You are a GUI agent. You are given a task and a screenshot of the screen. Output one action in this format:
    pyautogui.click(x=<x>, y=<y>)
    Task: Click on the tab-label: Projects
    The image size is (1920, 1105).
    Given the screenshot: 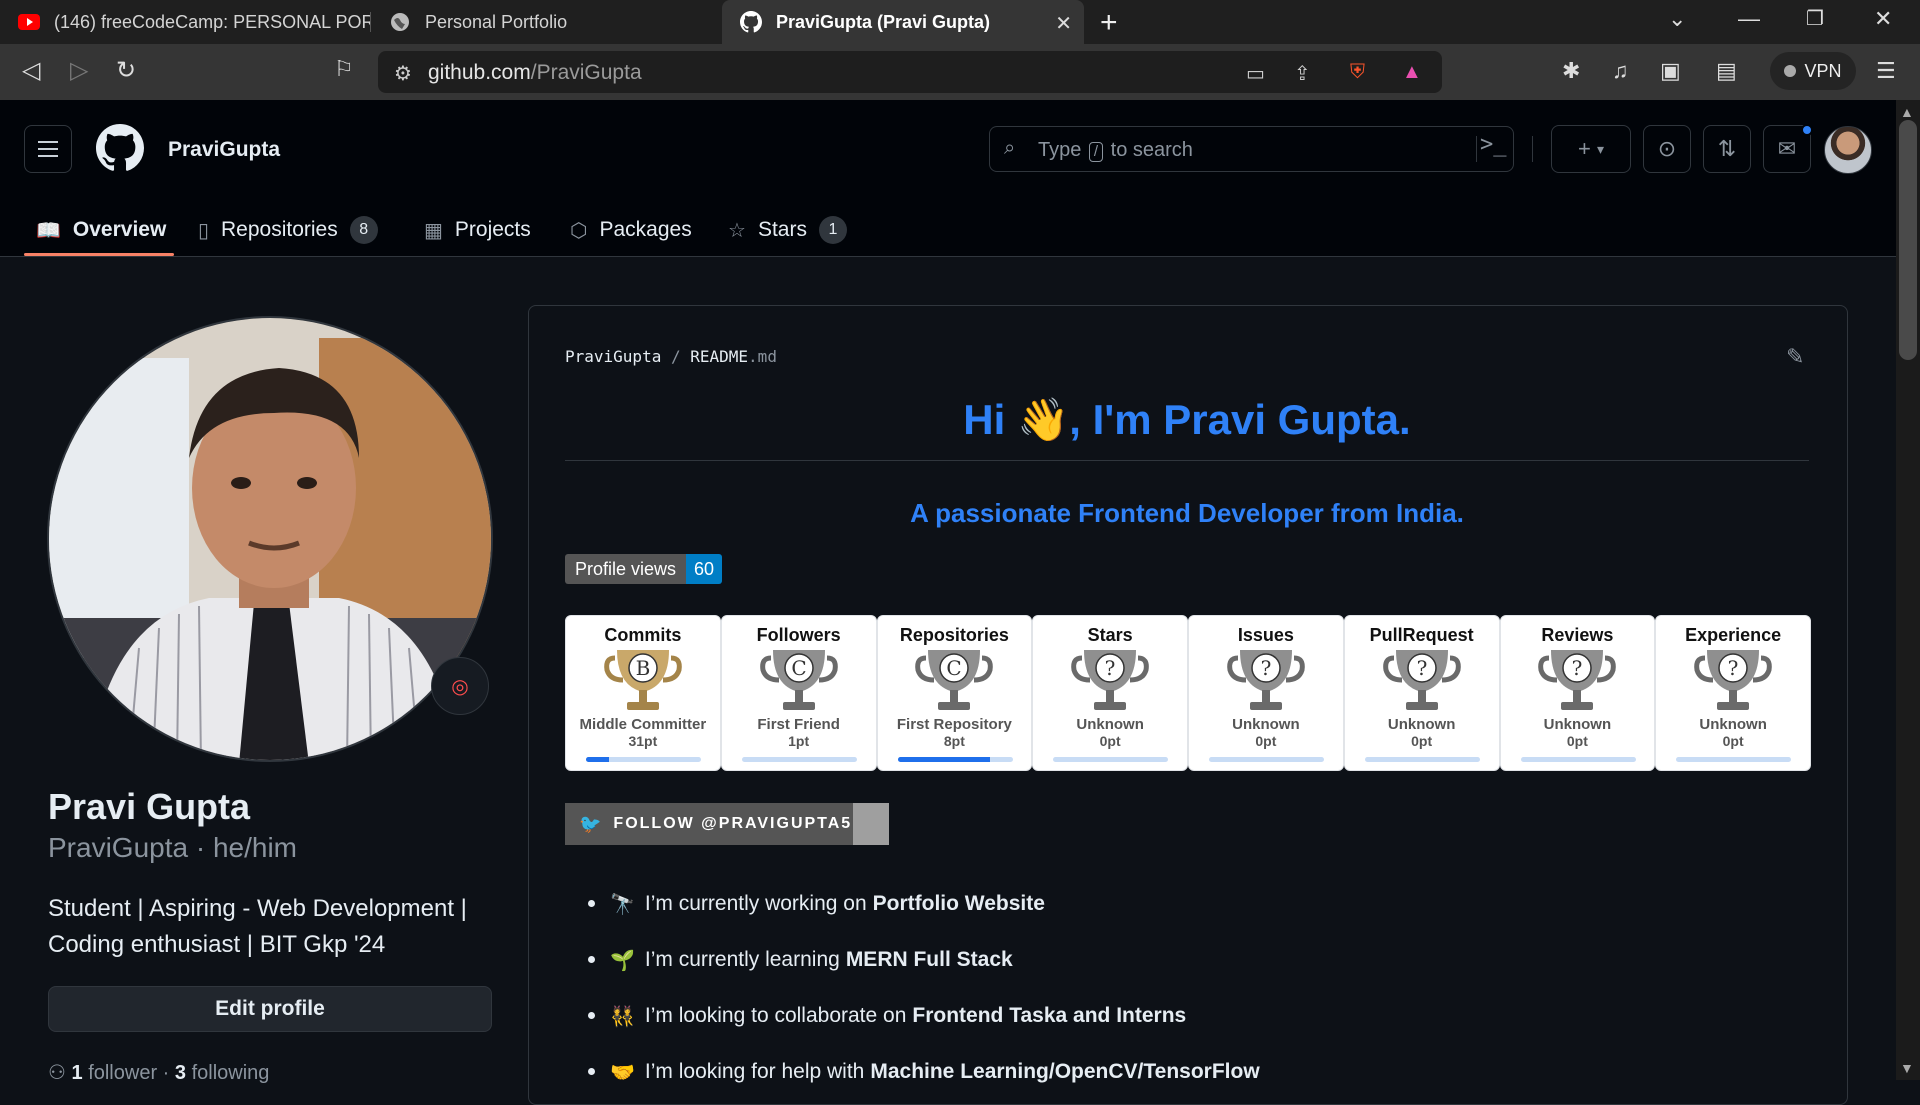 What is the action you would take?
    pyautogui.click(x=492, y=229)
    